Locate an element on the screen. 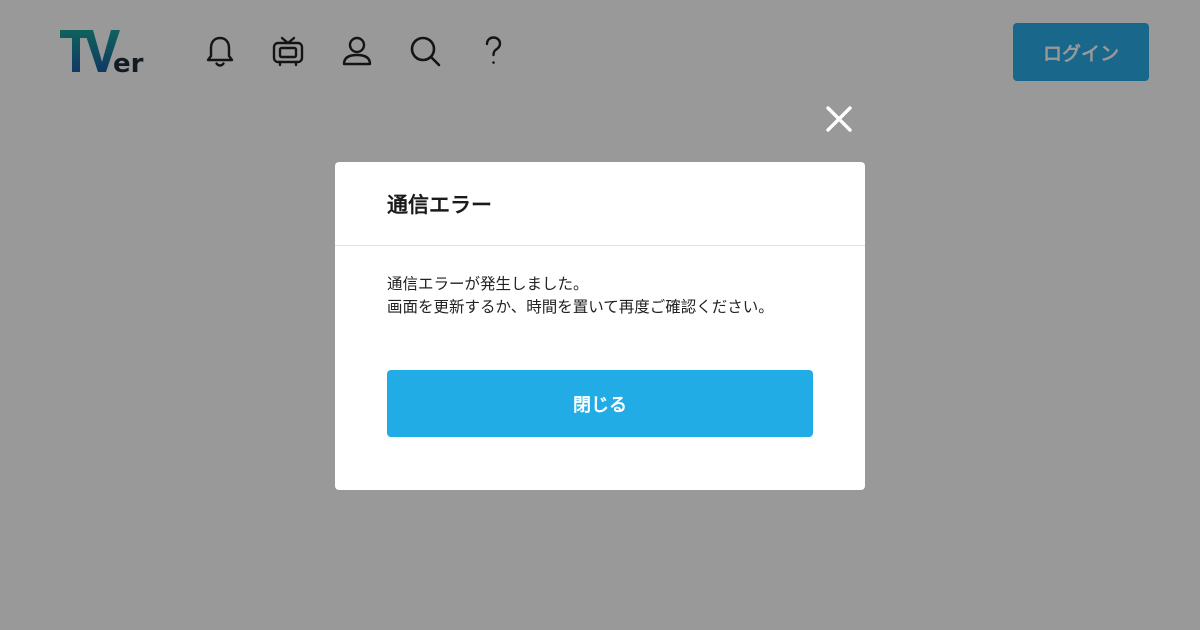 This screenshot has height=630, width=1200. dialog-header: 通信エラー is located at coordinates (600, 204).